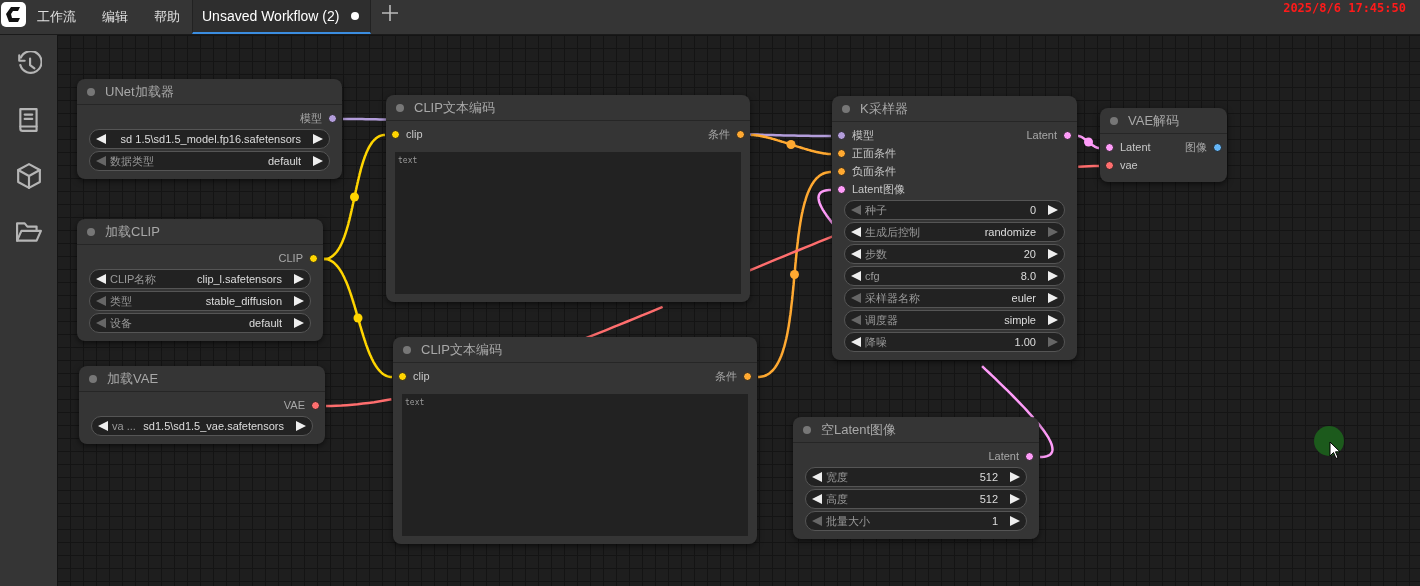 Image resolution: width=1420 pixels, height=586 pixels. Describe the element at coordinates (139, 91) in the screenshot. I see `node-title: UNet加载器` at that location.